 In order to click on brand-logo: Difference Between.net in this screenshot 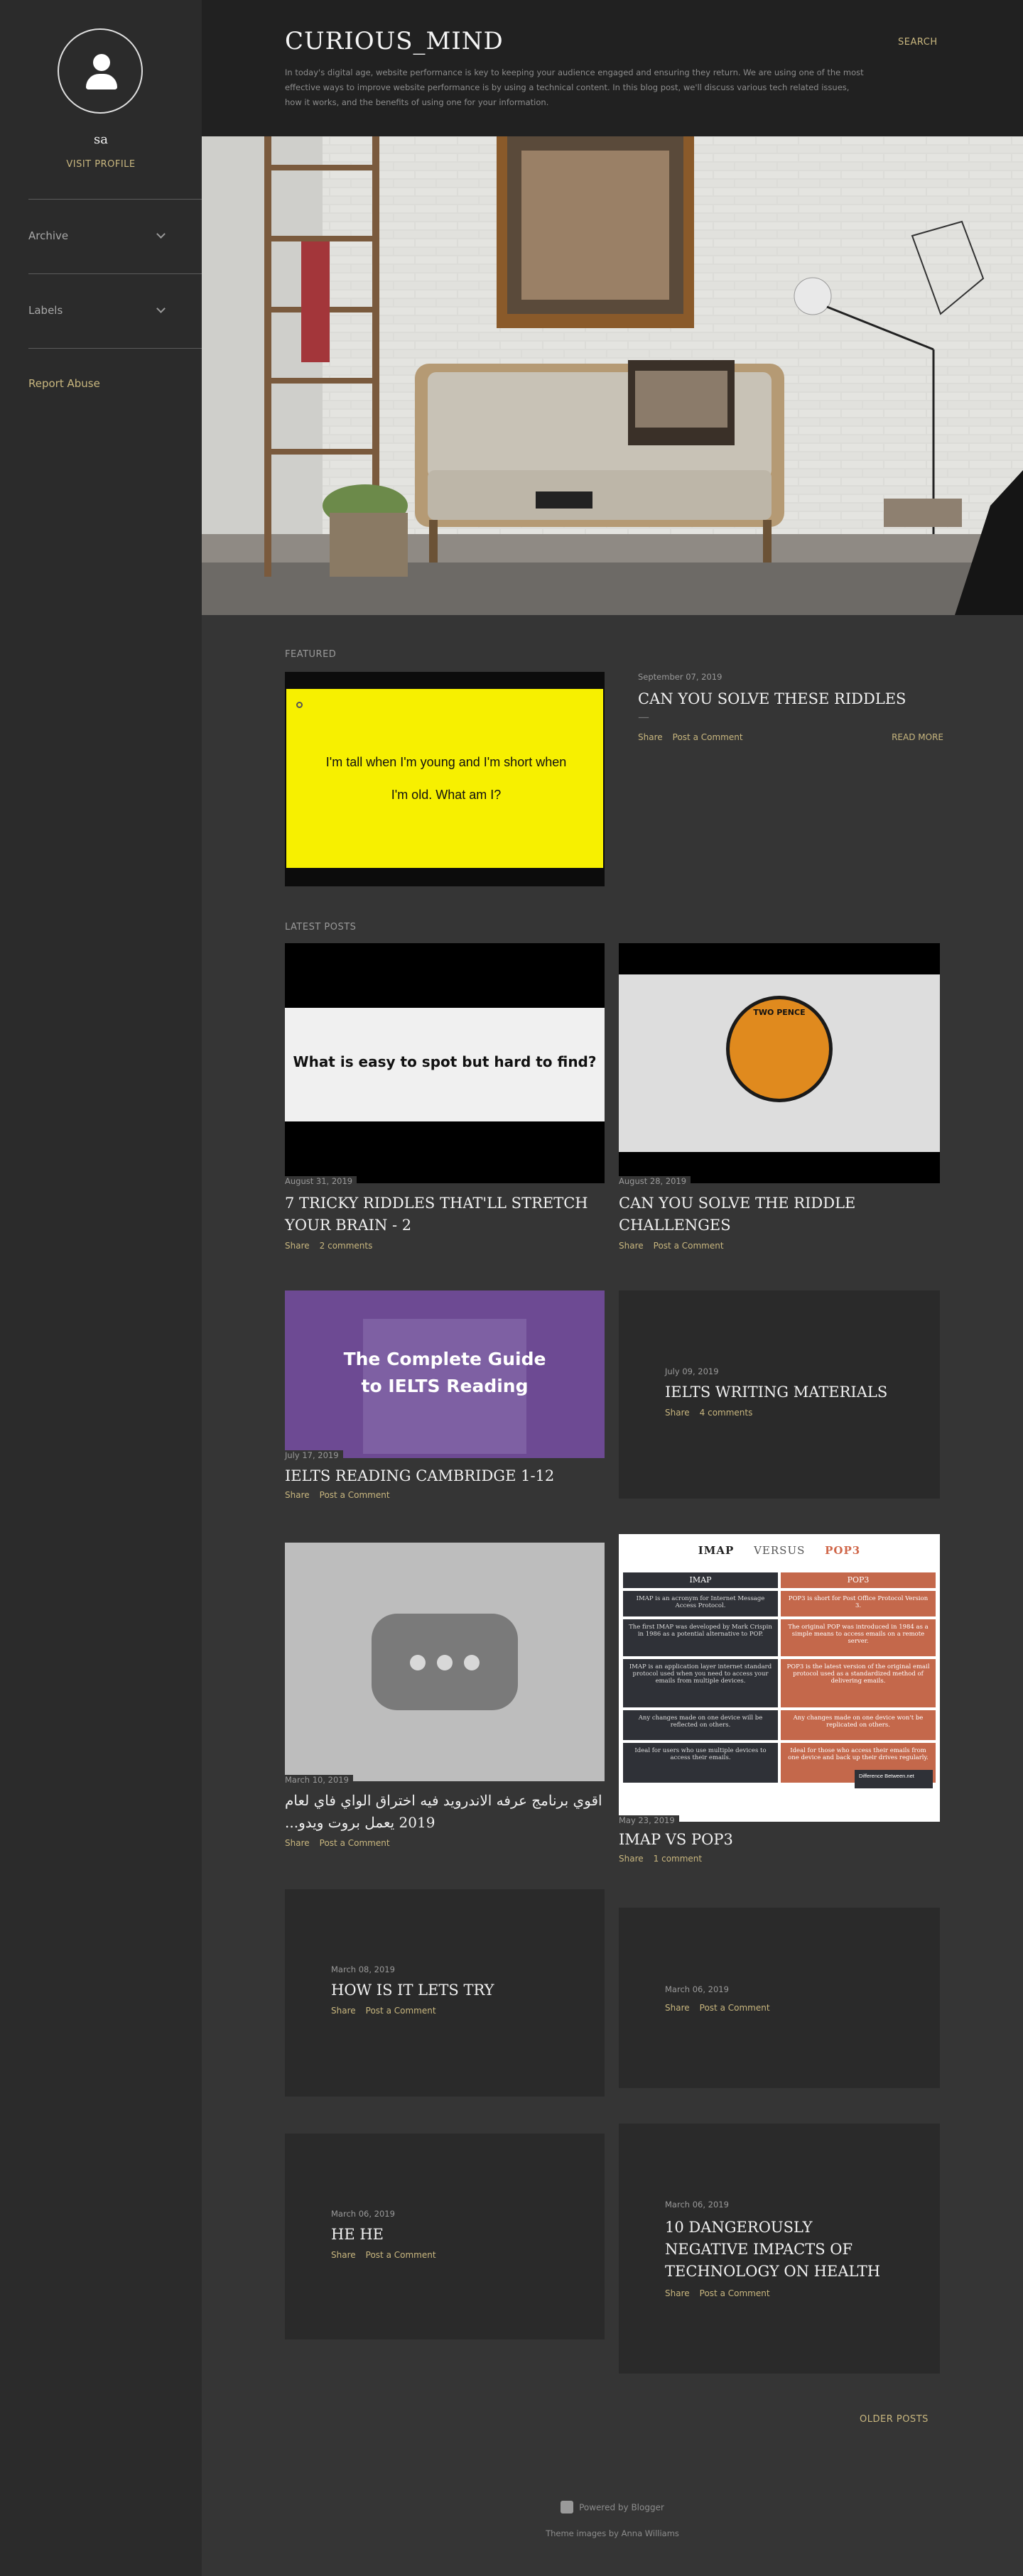, I will do `click(894, 1779)`.